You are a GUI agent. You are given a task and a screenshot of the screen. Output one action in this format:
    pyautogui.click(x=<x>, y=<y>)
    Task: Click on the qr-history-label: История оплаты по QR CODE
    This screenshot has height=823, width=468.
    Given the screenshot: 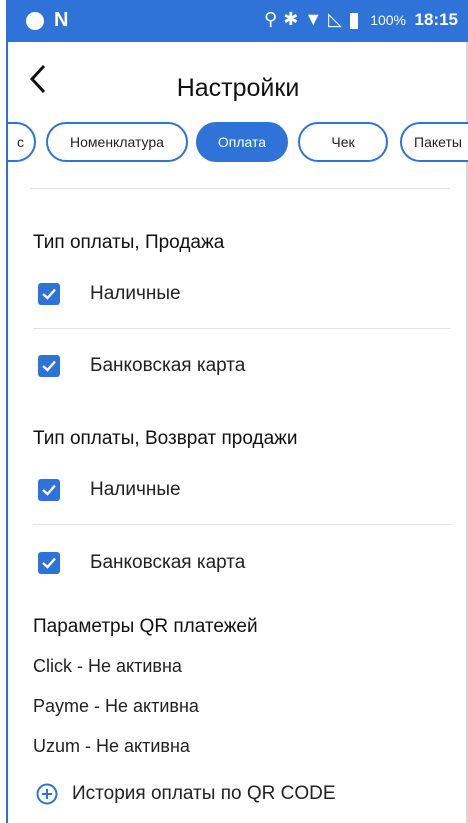 What is the action you would take?
    pyautogui.click(x=204, y=793)
    